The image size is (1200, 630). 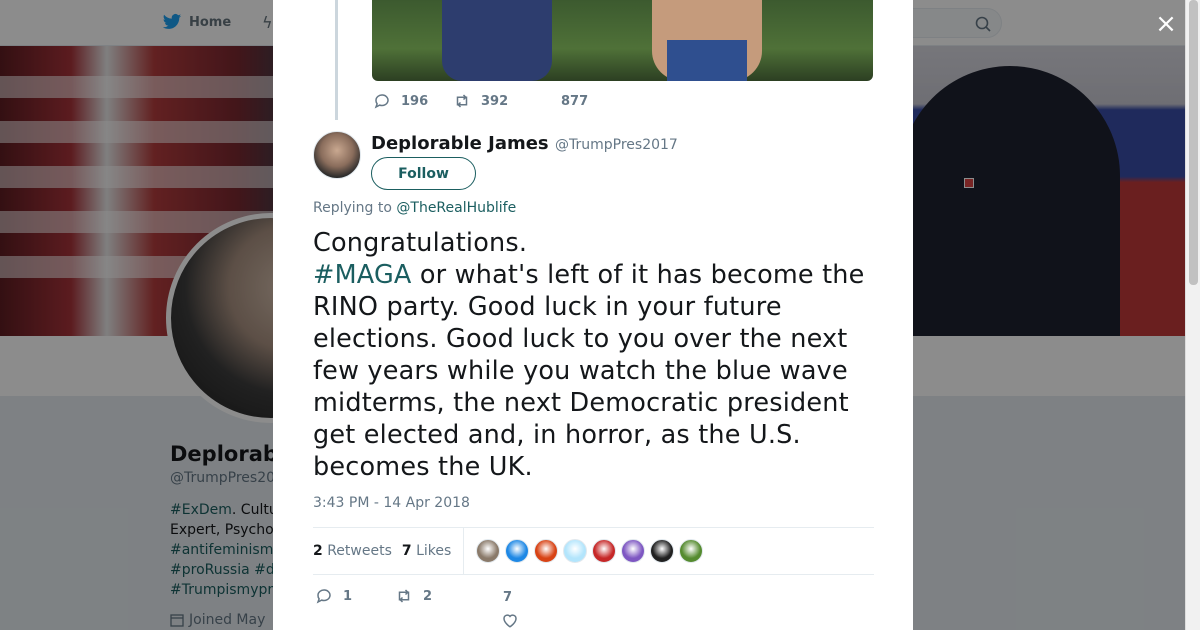 I want to click on replying-to-mention: @TheRealHublife, so click(x=456, y=208).